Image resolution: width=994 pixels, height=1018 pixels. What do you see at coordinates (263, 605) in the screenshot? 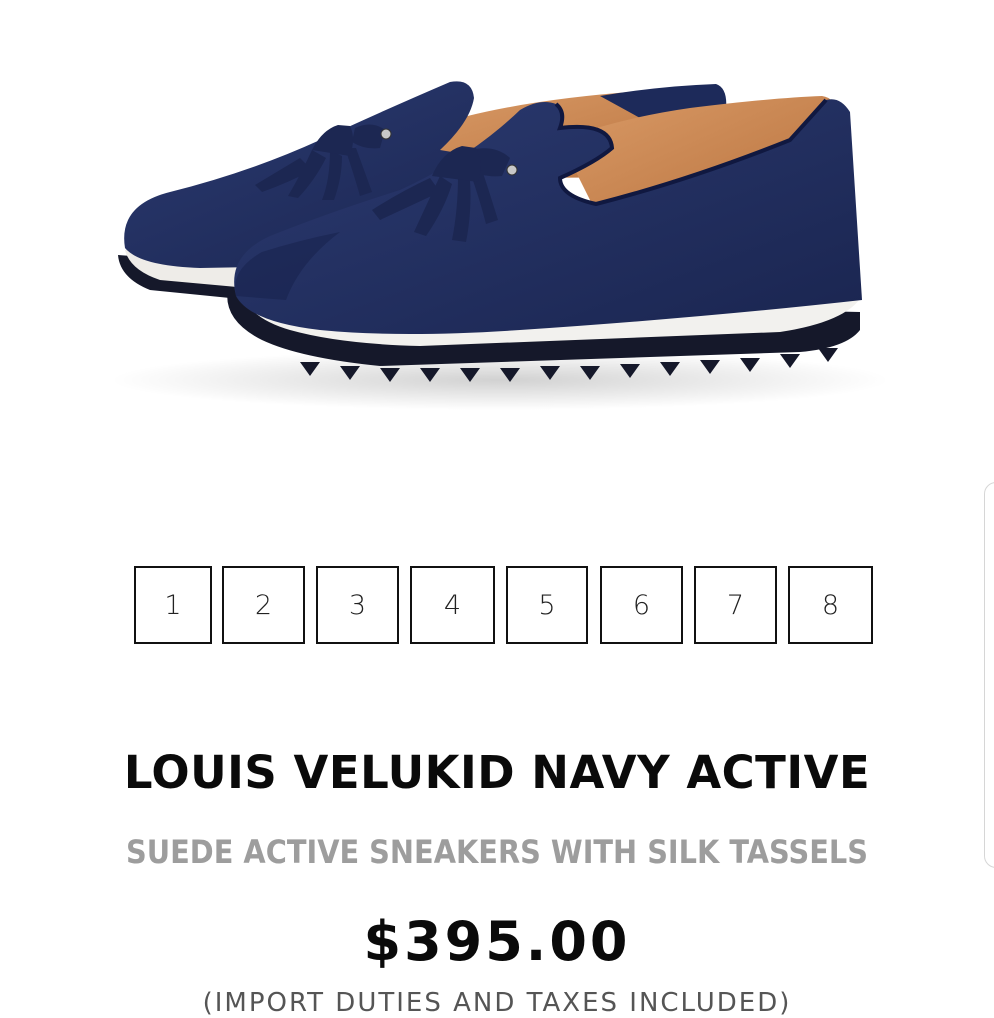
I see `gallery-page-2: 2` at bounding box center [263, 605].